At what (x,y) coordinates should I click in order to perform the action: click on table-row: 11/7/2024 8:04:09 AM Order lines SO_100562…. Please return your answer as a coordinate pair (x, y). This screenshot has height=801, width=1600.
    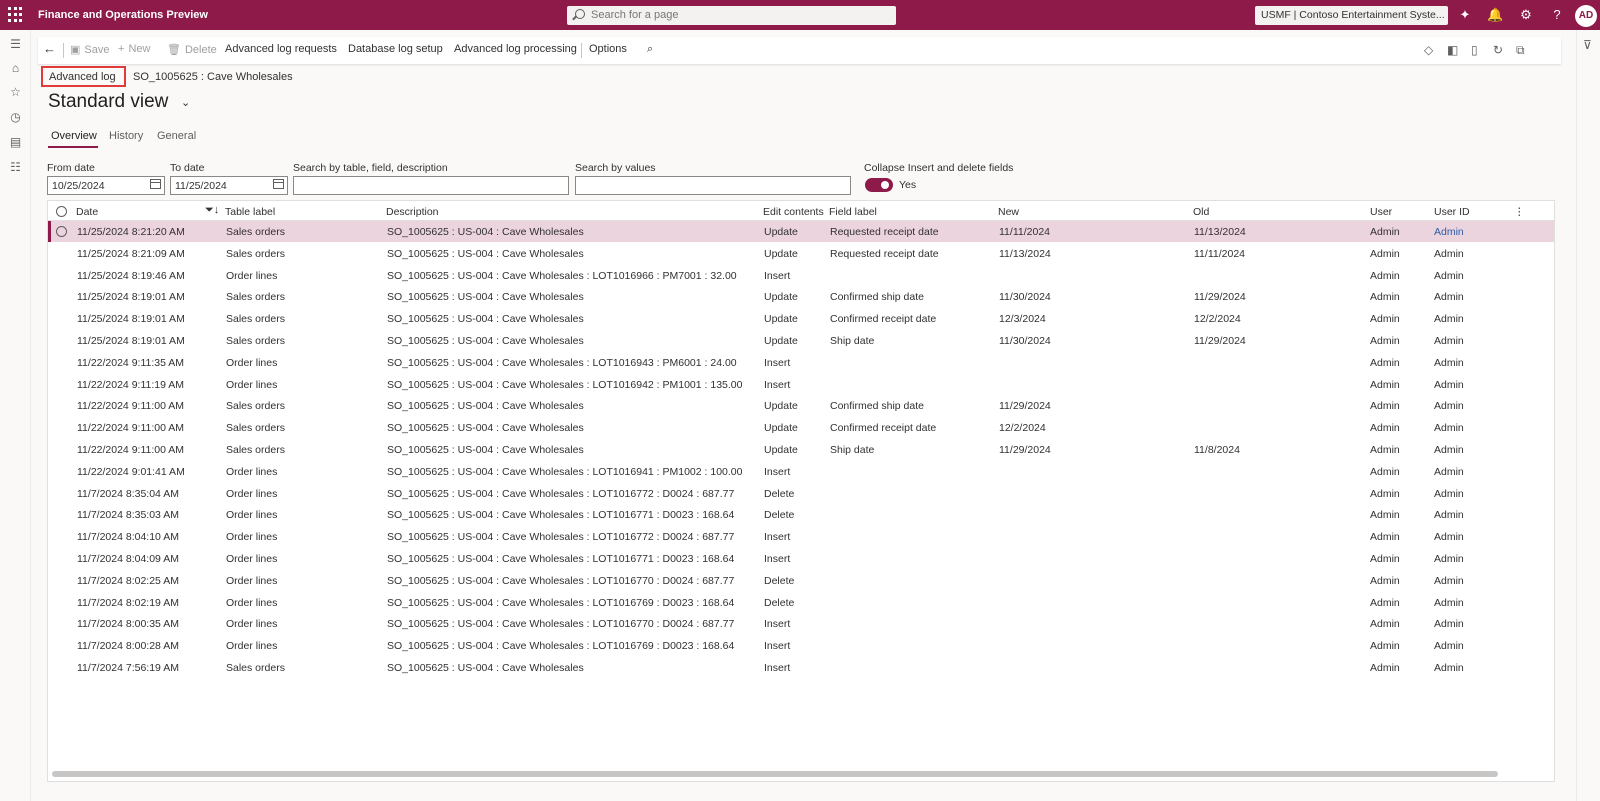
    Looking at the image, I should click on (801, 558).